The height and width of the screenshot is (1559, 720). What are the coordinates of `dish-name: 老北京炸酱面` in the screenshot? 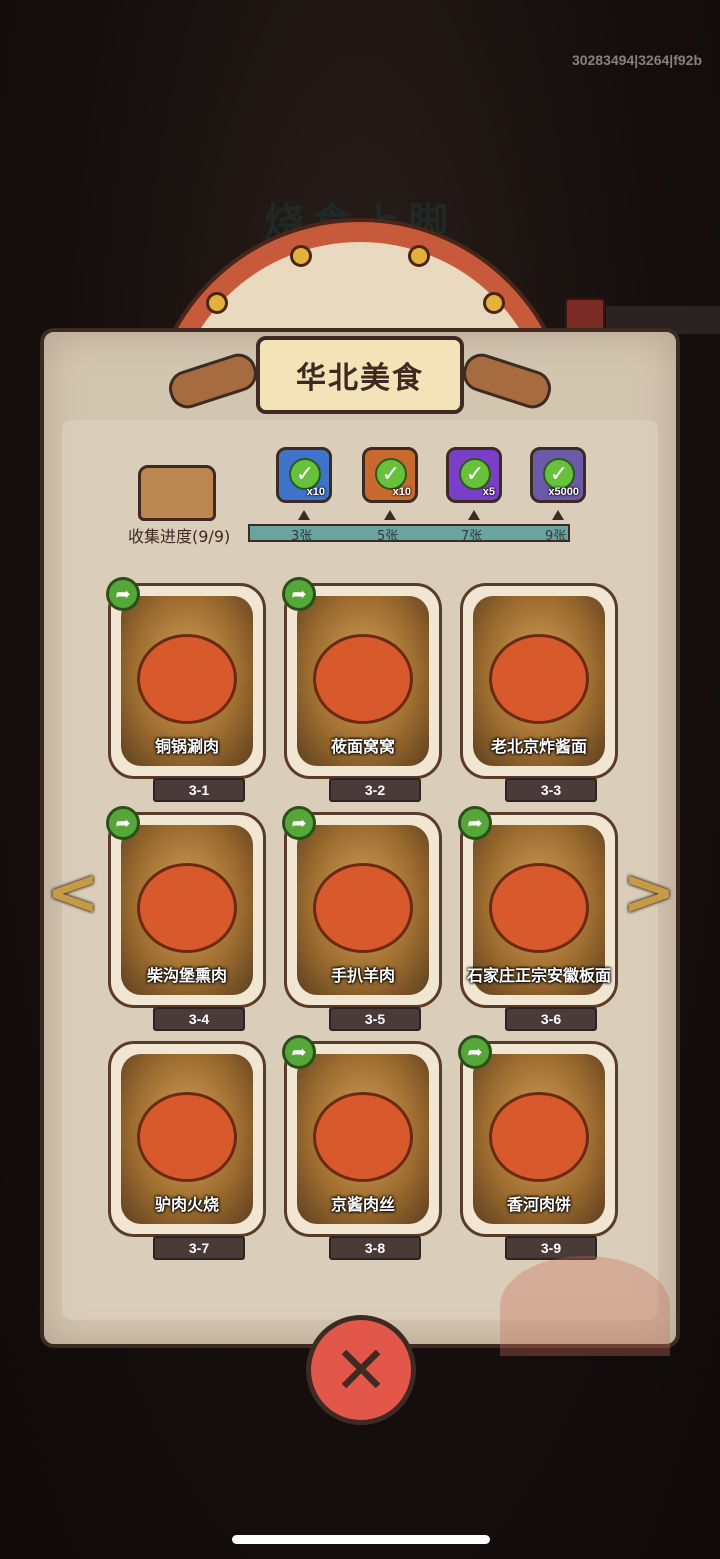 It's located at (538, 746).